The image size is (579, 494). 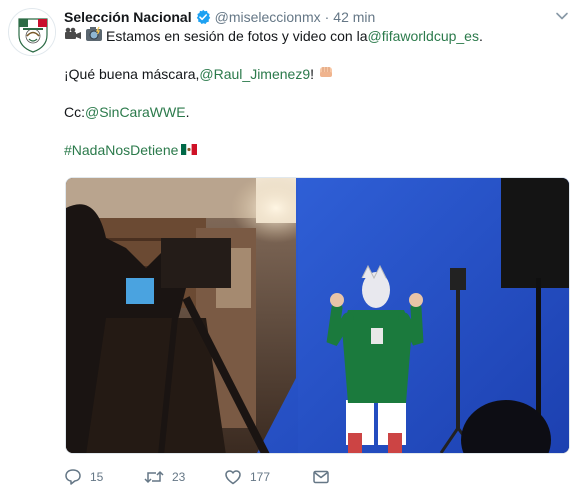 What do you see at coordinates (97, 477) in the screenshot?
I see `reply-count: 15` at bounding box center [97, 477].